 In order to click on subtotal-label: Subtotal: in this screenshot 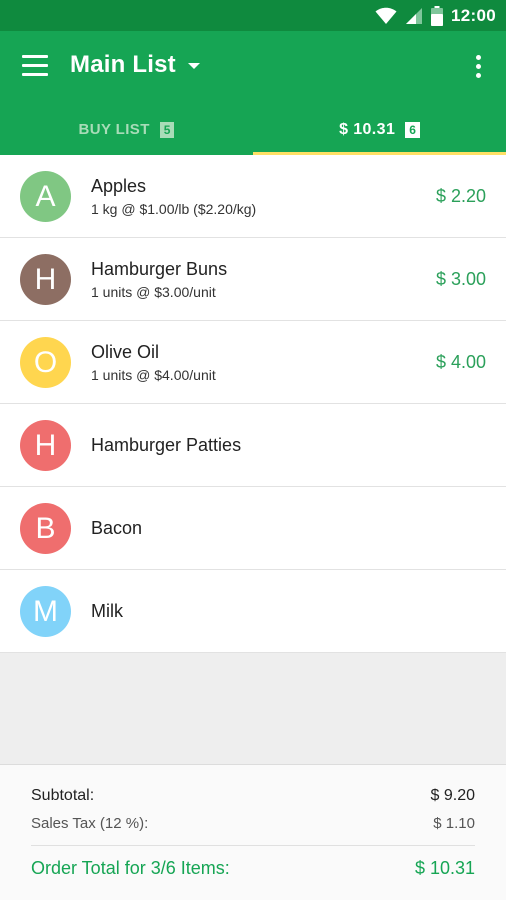, I will do `click(63, 795)`.